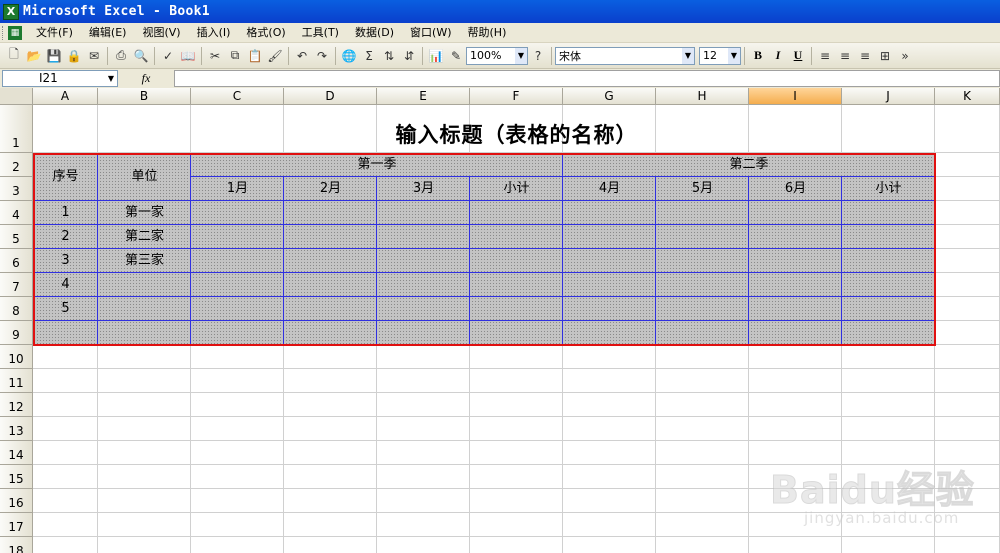  What do you see at coordinates (795, 189) in the screenshot?
I see `header-month: 6月` at bounding box center [795, 189].